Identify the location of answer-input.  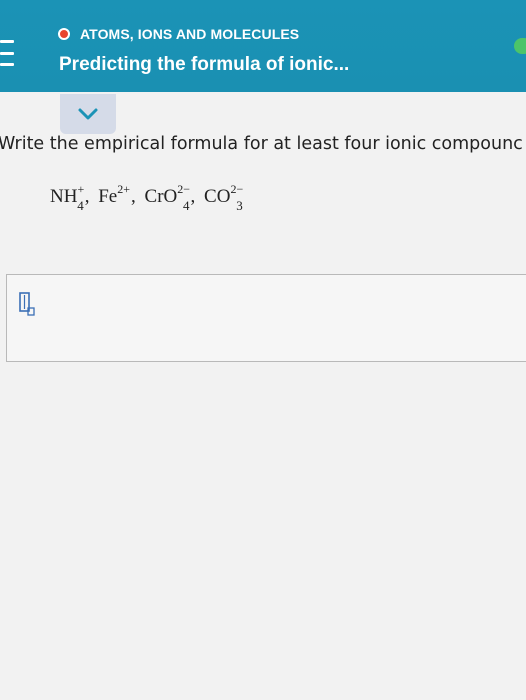
(266, 318).